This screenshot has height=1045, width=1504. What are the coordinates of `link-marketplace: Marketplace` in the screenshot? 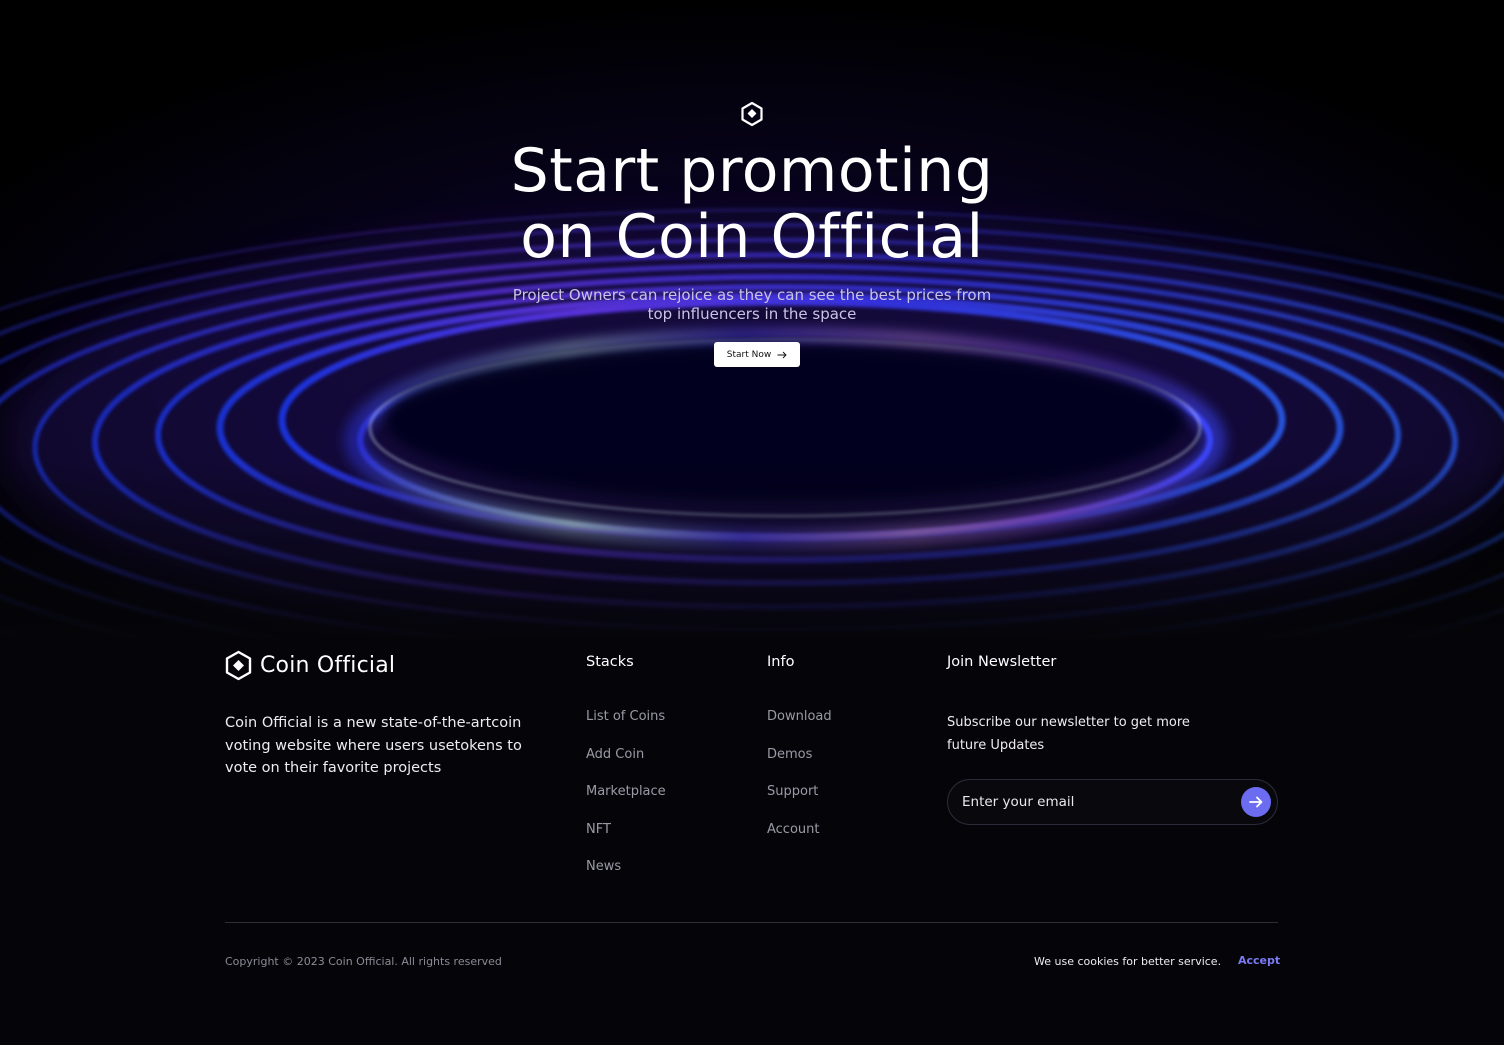 It's located at (626, 803).